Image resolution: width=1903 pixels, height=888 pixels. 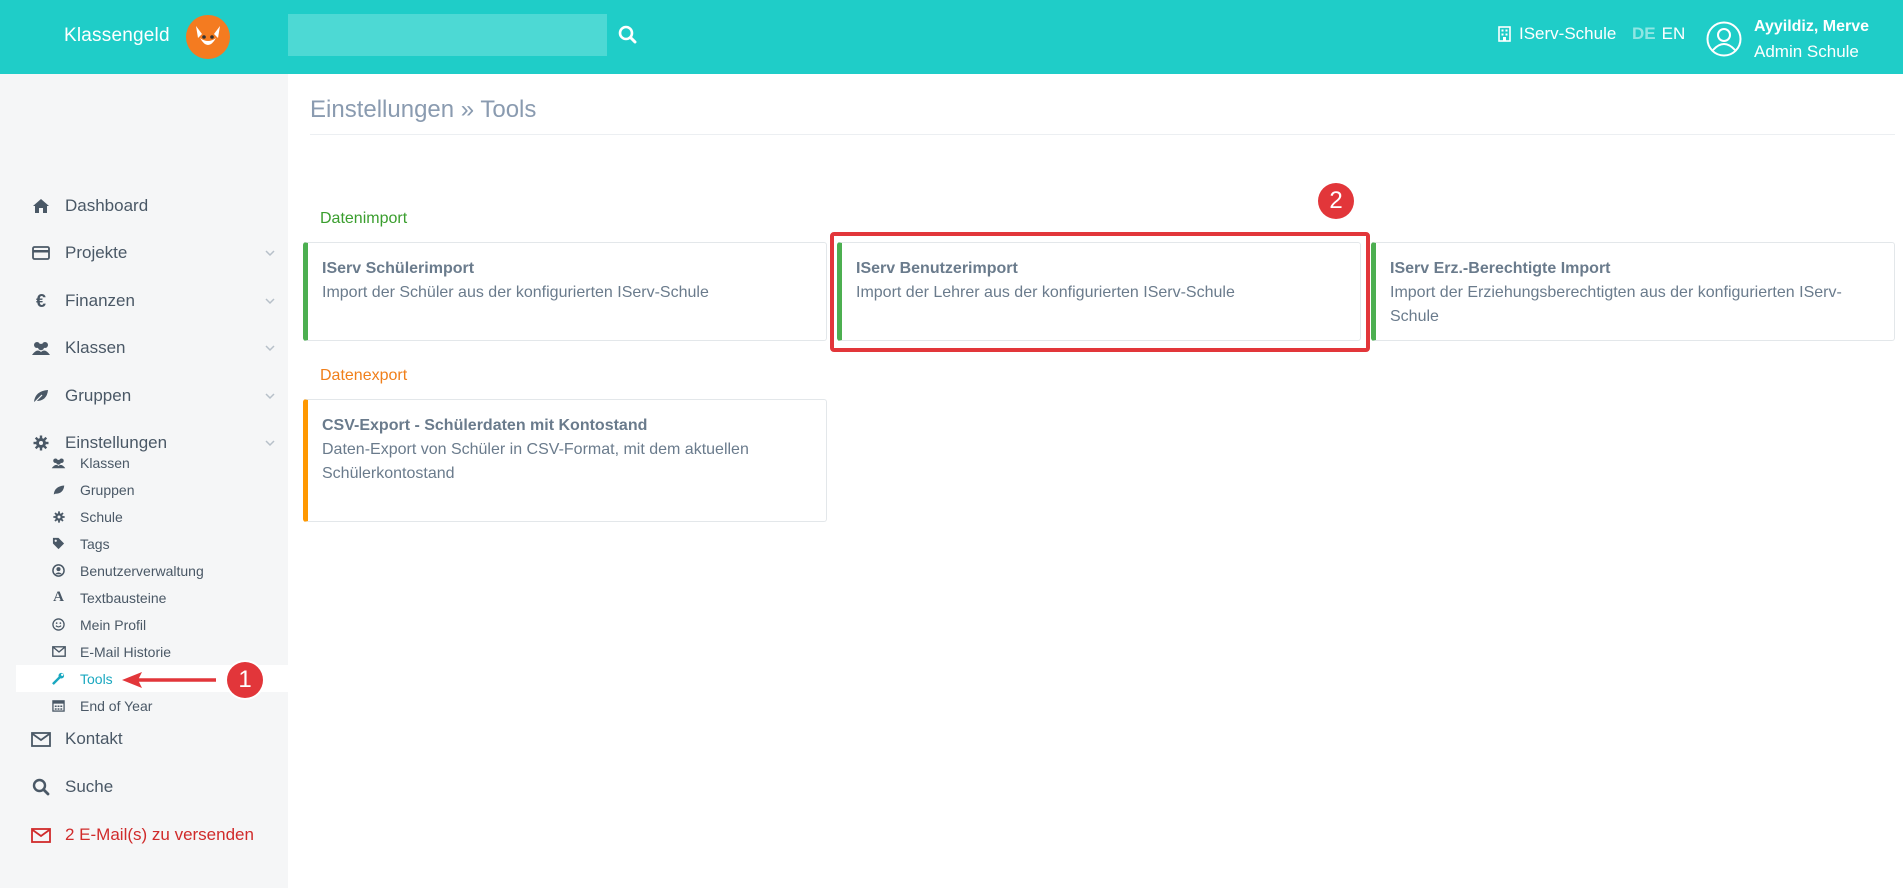 What do you see at coordinates (144, 301) in the screenshot?
I see `sidebar-item-finanzen: € Finanzen` at bounding box center [144, 301].